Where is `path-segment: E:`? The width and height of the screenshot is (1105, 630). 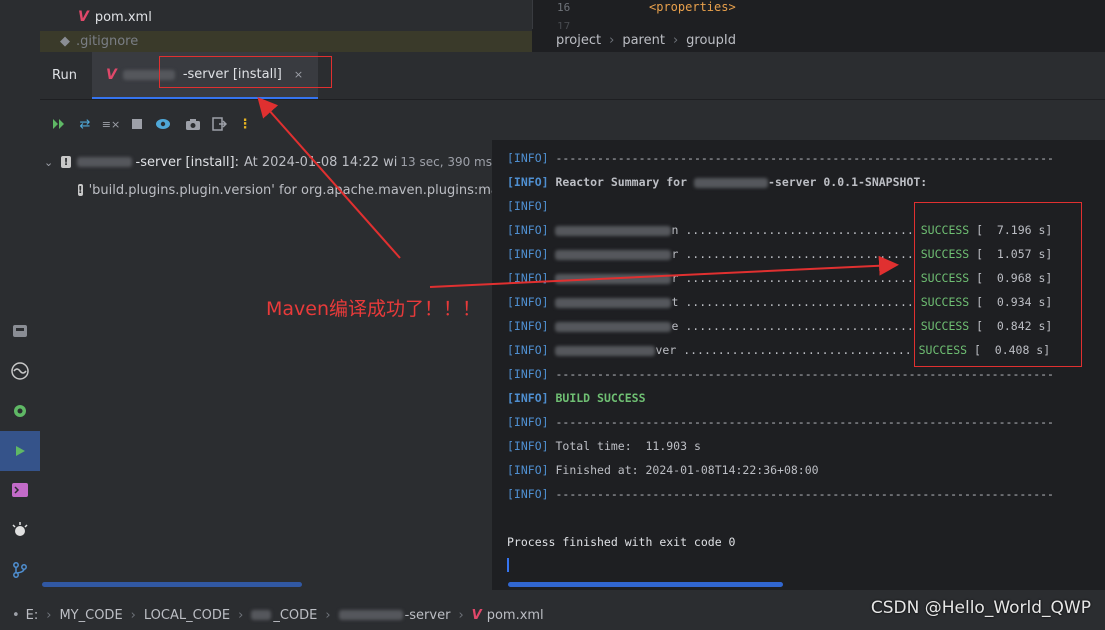 path-segment: E: is located at coordinates (32, 615).